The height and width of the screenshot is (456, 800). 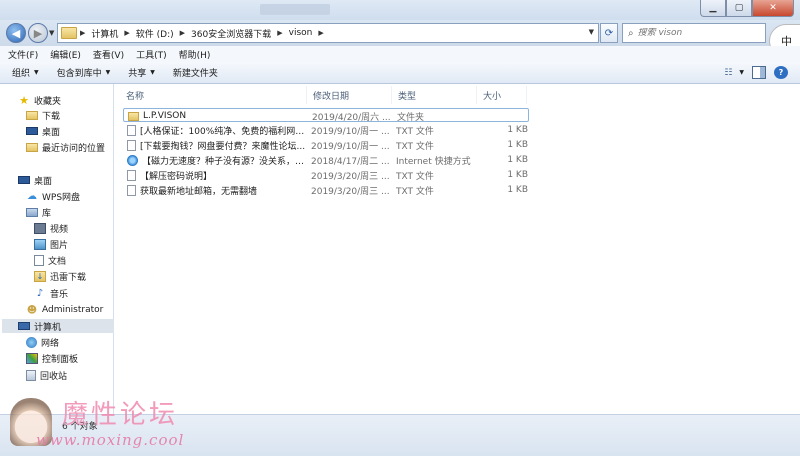 What do you see at coordinates (195, 72) in the screenshot?
I see `new-folder-button: 新建文件夹` at bounding box center [195, 72].